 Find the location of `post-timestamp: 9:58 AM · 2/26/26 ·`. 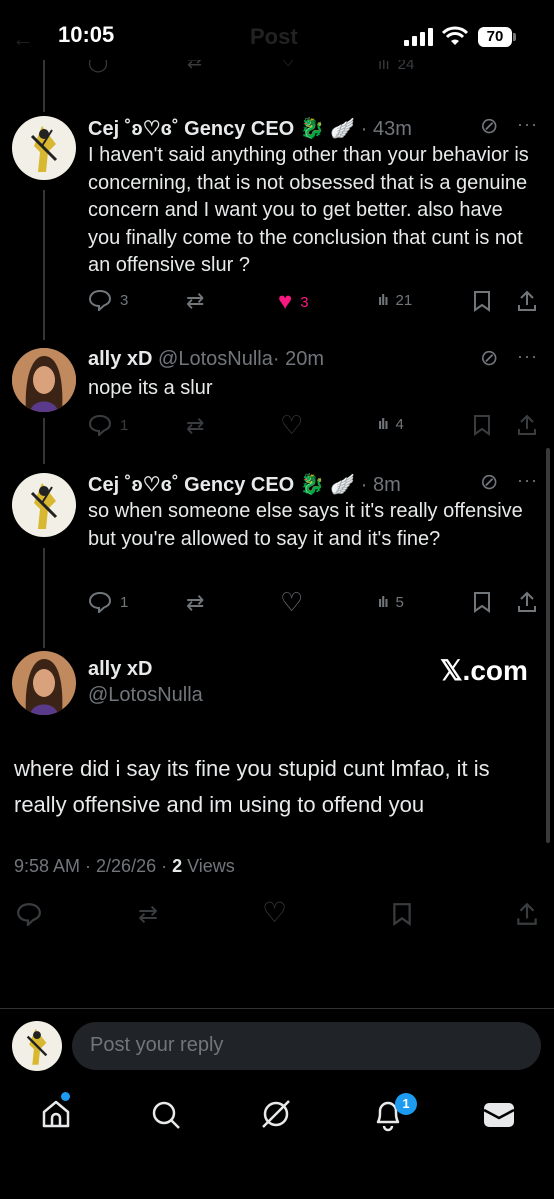

post-timestamp: 9:58 AM · 2/26/26 · is located at coordinates (93, 866).